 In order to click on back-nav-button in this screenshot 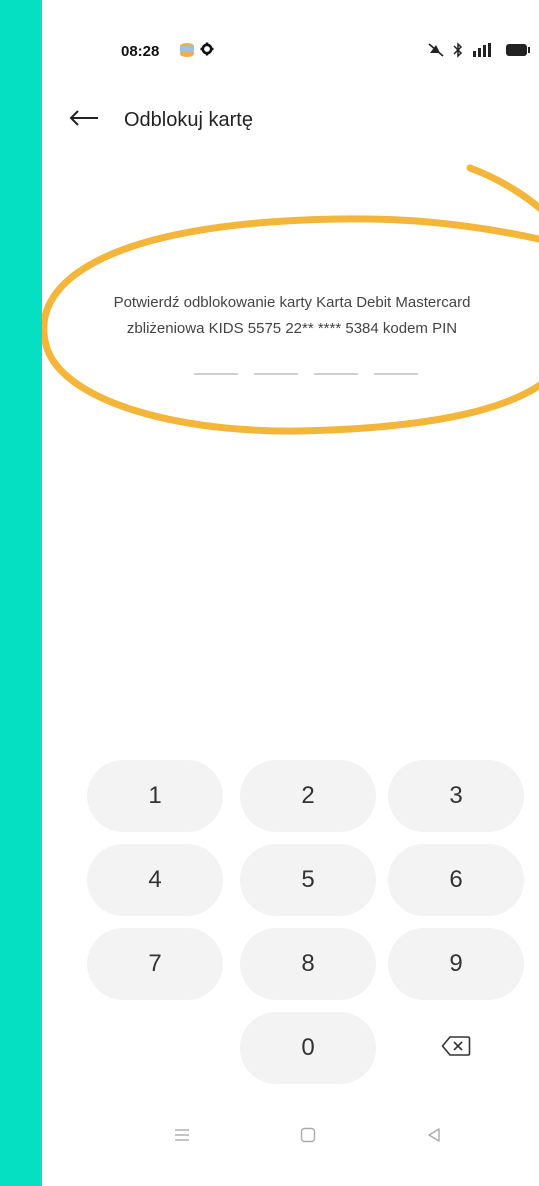, I will do `click(434, 1137)`.